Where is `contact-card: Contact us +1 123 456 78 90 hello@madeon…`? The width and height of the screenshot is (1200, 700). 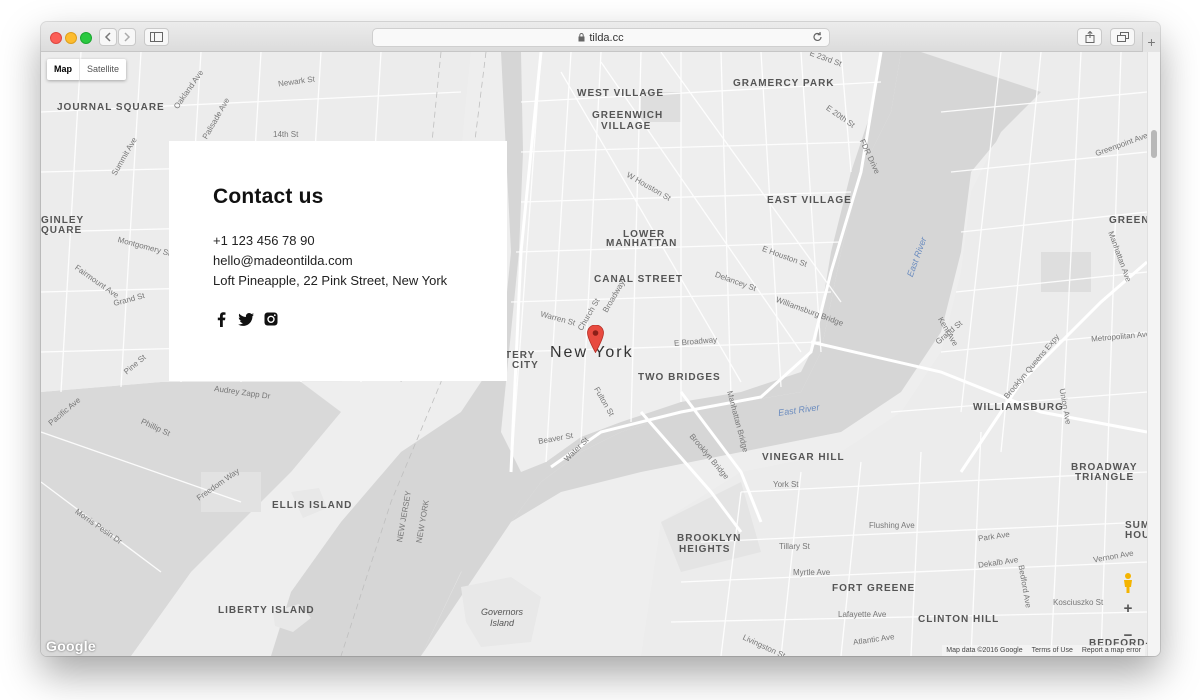
contact-card: Contact us +1 123 456 78 90 hello@madeon… is located at coordinates (338, 261).